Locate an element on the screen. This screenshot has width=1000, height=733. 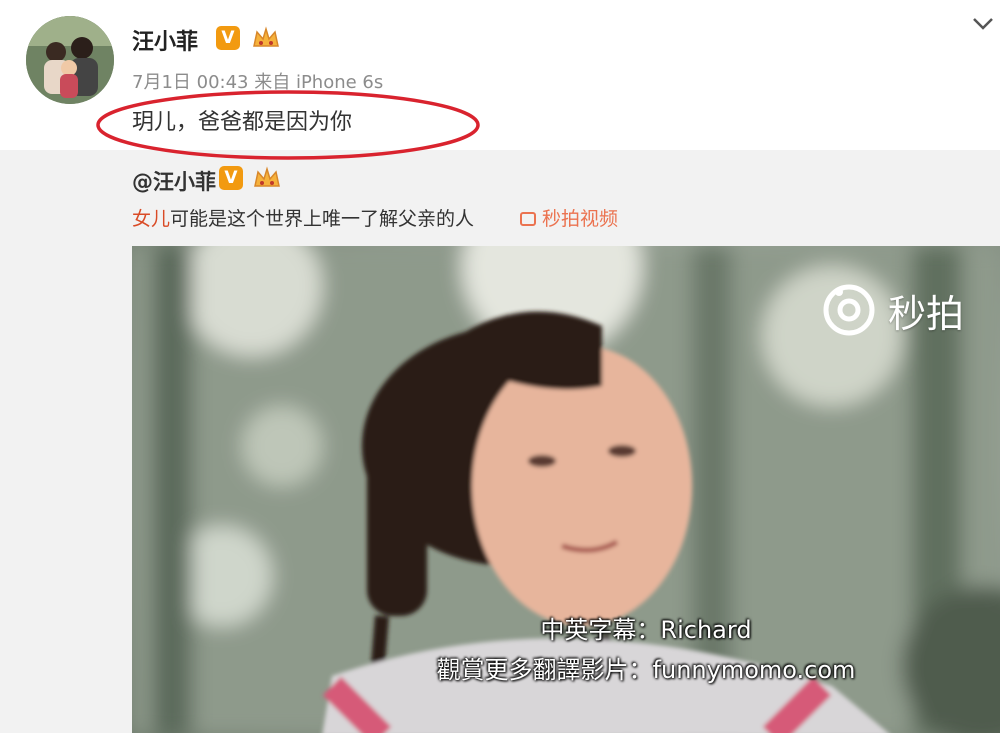
repost-text-rest: 可能是这个世界上唯一了解父亲的人 is located at coordinates (322, 219).